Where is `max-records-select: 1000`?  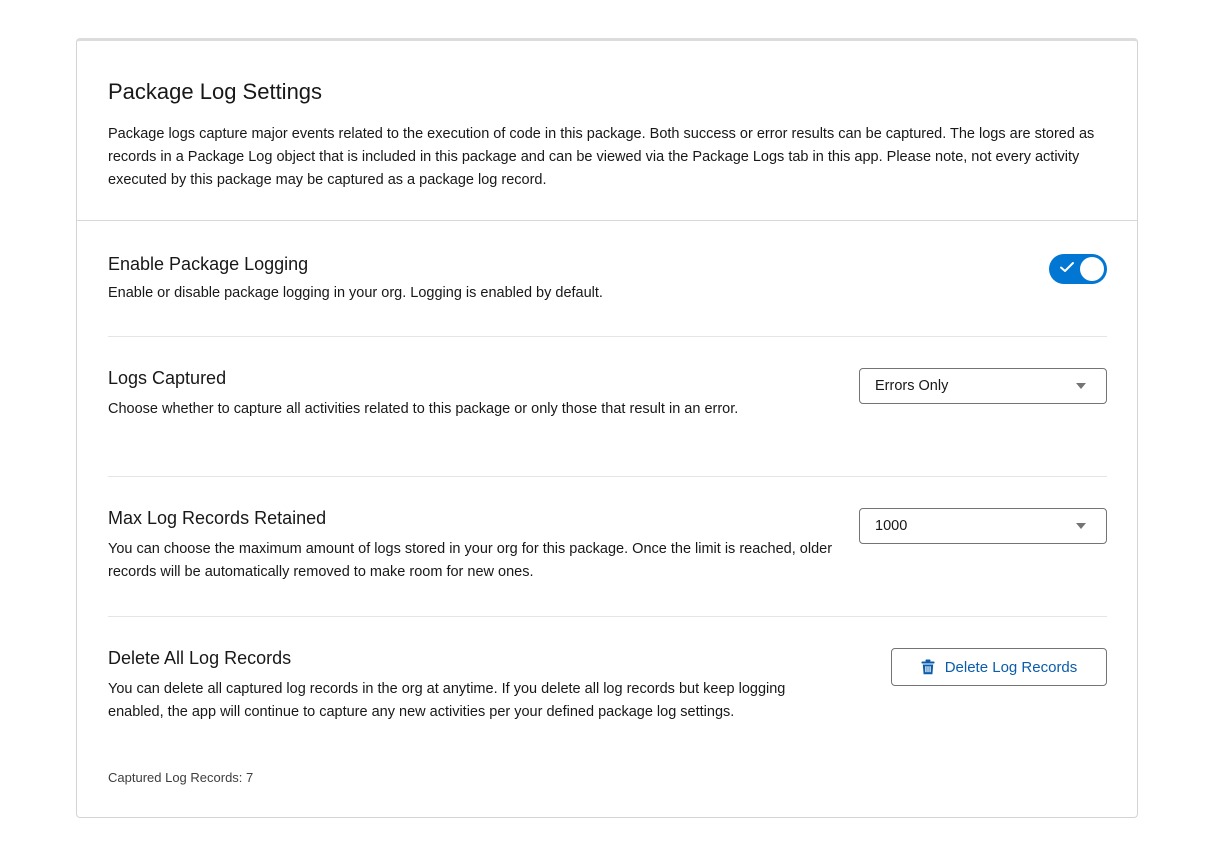
max-records-select: 1000 is located at coordinates (983, 526).